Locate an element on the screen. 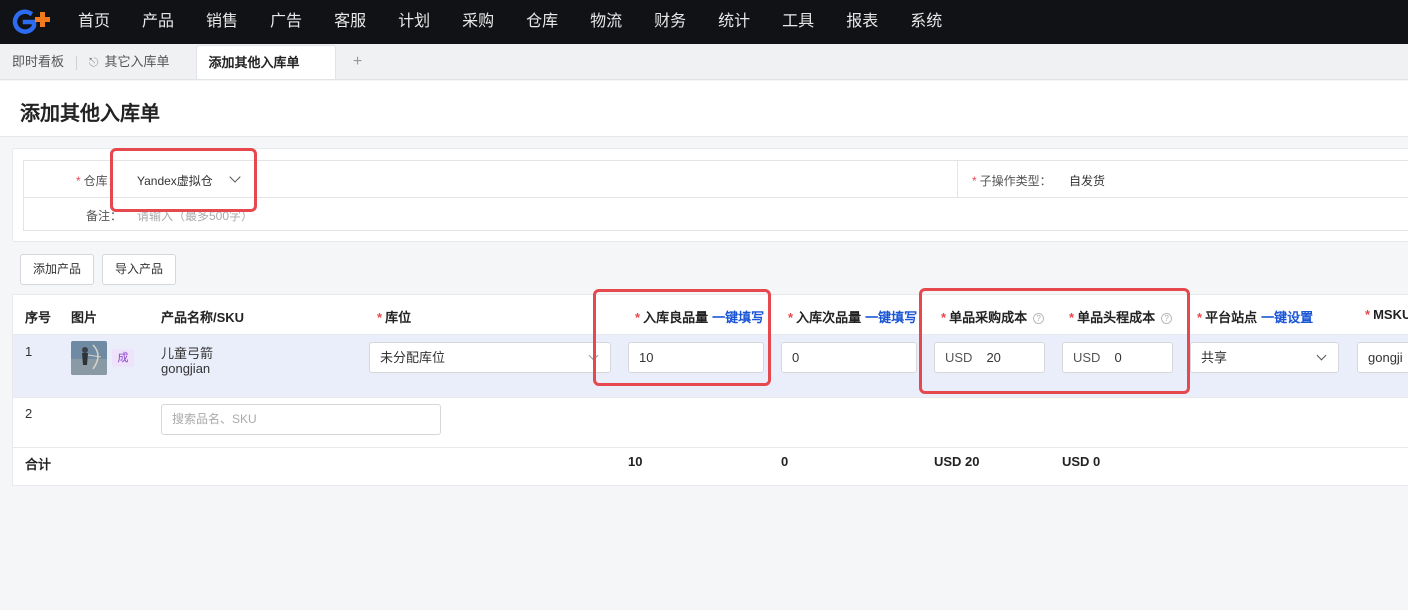 The image size is (1408, 610). logo-icon is located at coordinates (31, 21).